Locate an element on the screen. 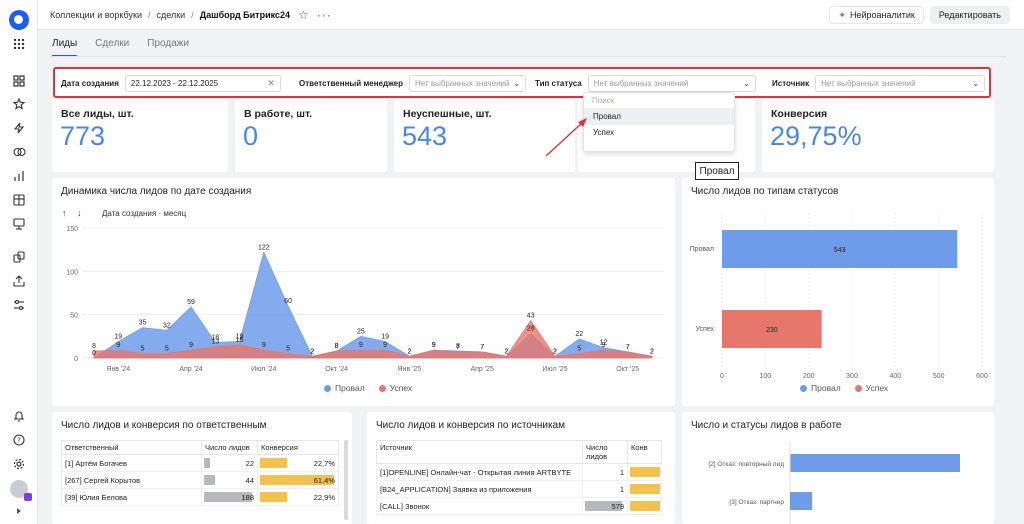 The width and height of the screenshot is (1024, 524). table-row: [1] Артём Богачев 22 22,7% is located at coordinates (200, 463).